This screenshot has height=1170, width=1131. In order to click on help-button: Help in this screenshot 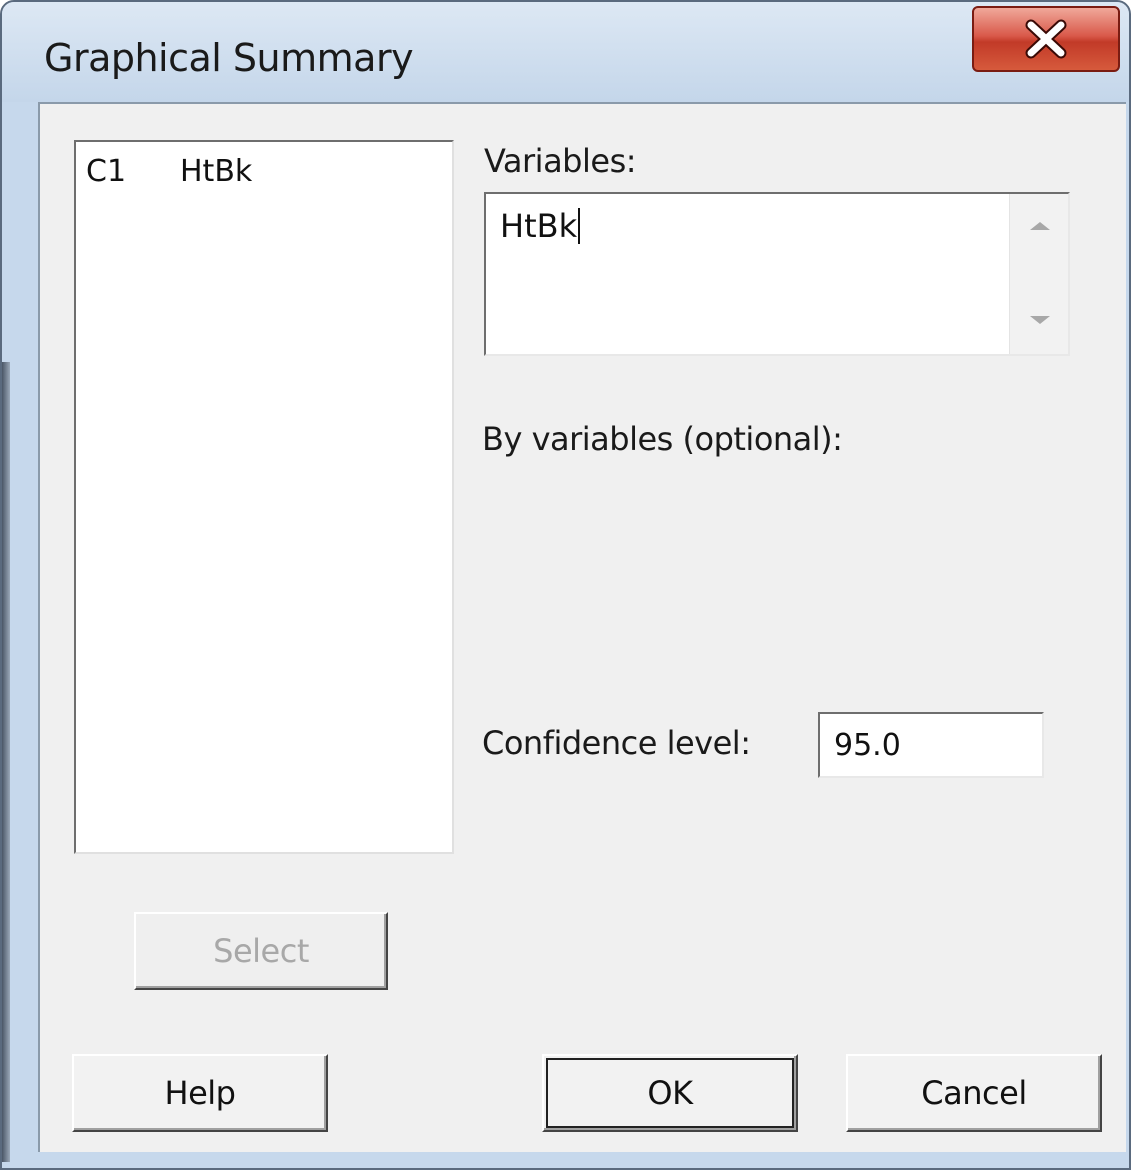, I will do `click(200, 1093)`.